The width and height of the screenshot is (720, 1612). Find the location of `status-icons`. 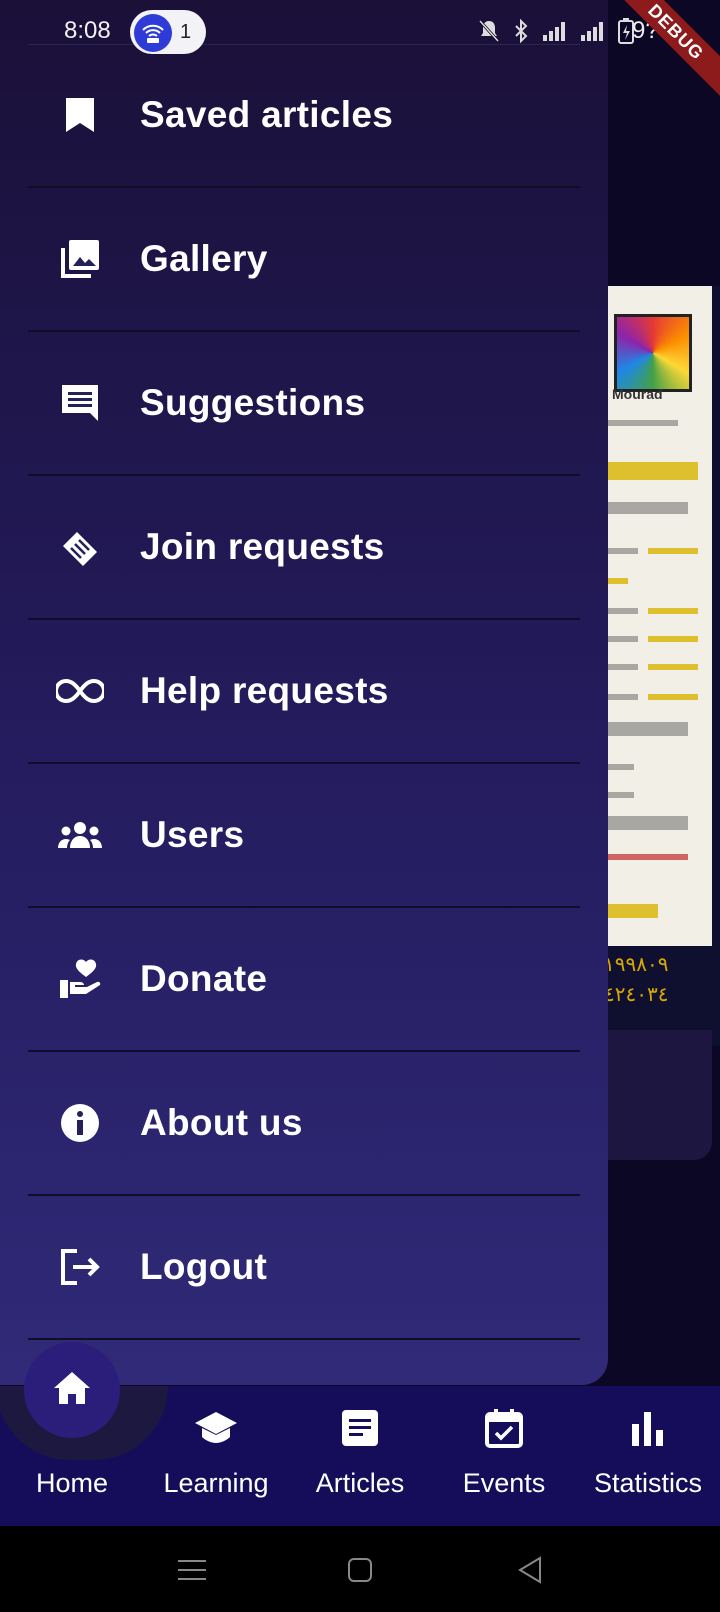

status-icons is located at coordinates (556, 33).